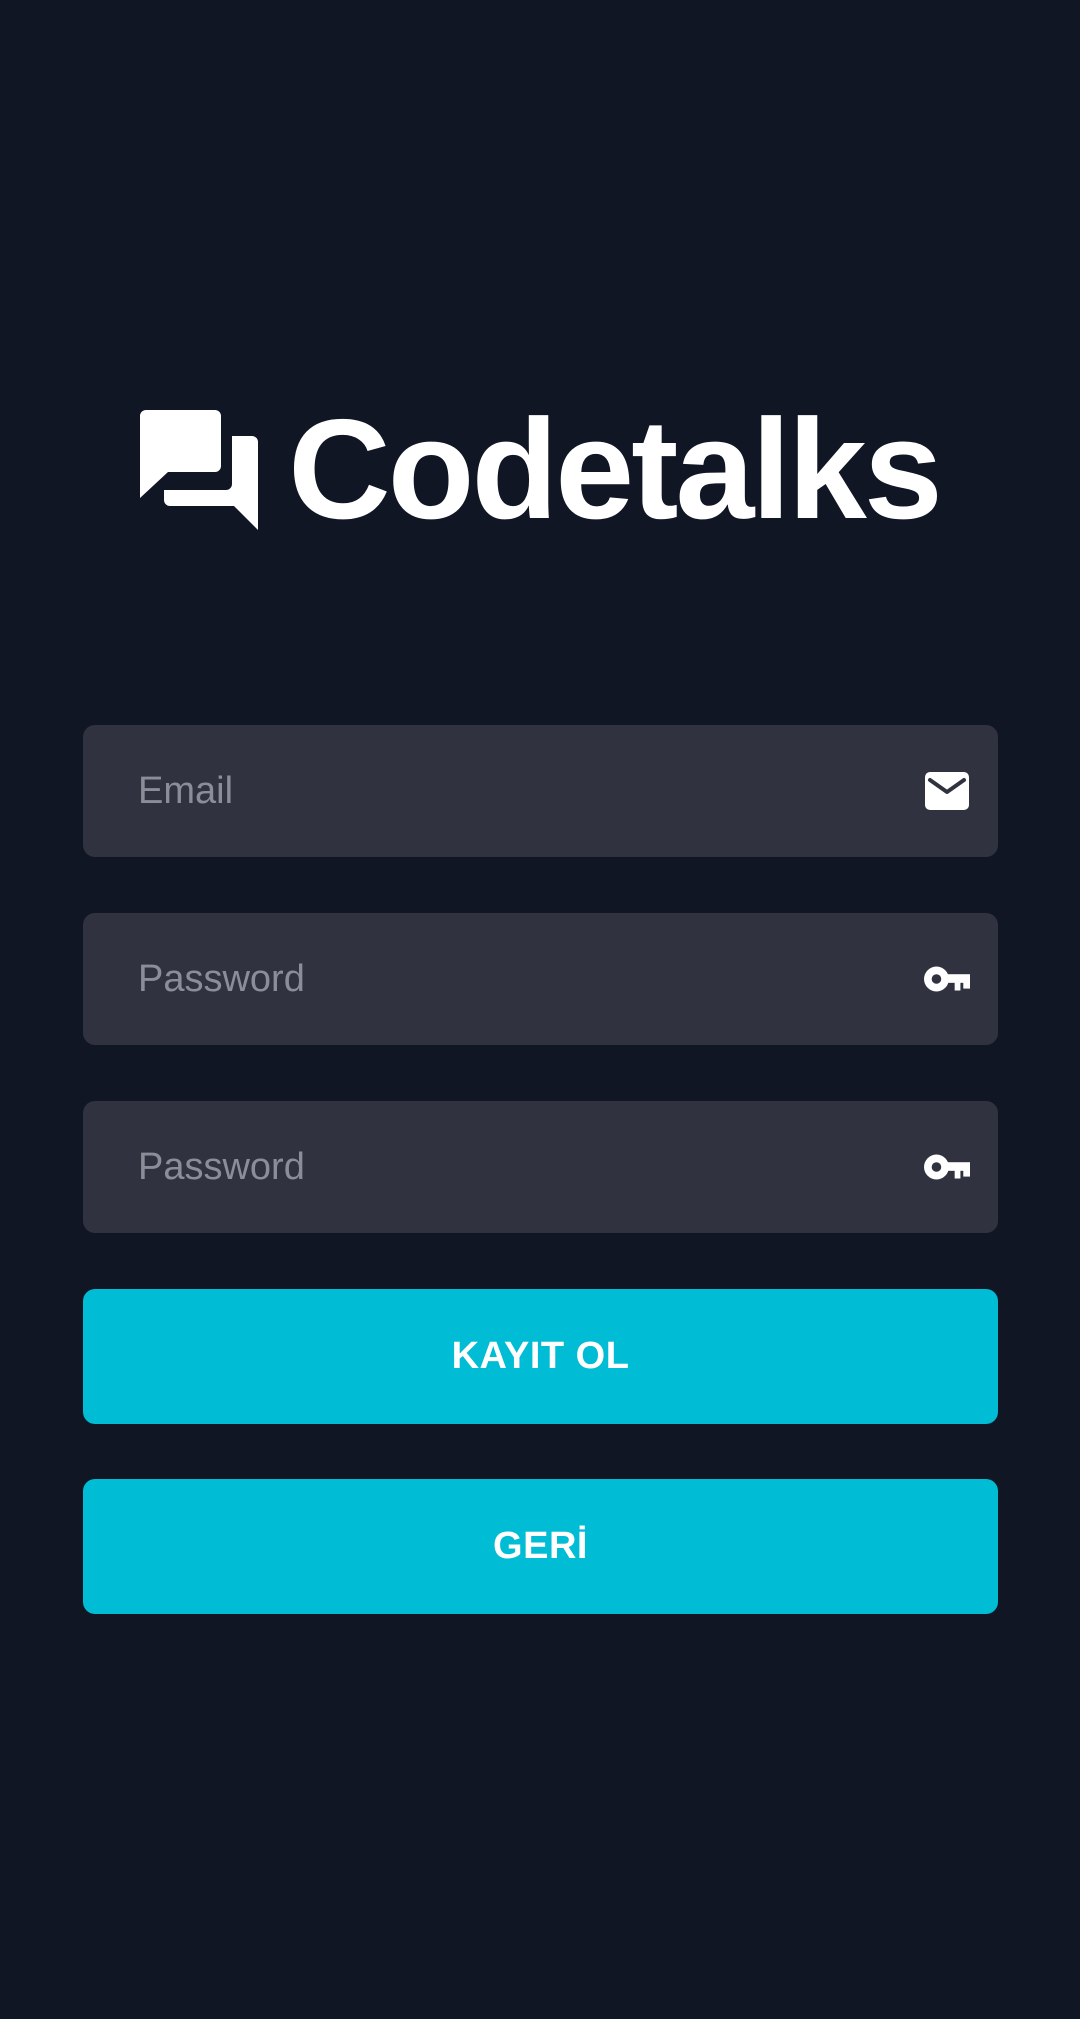  I want to click on register-button: KAYIT OL, so click(540, 1356).